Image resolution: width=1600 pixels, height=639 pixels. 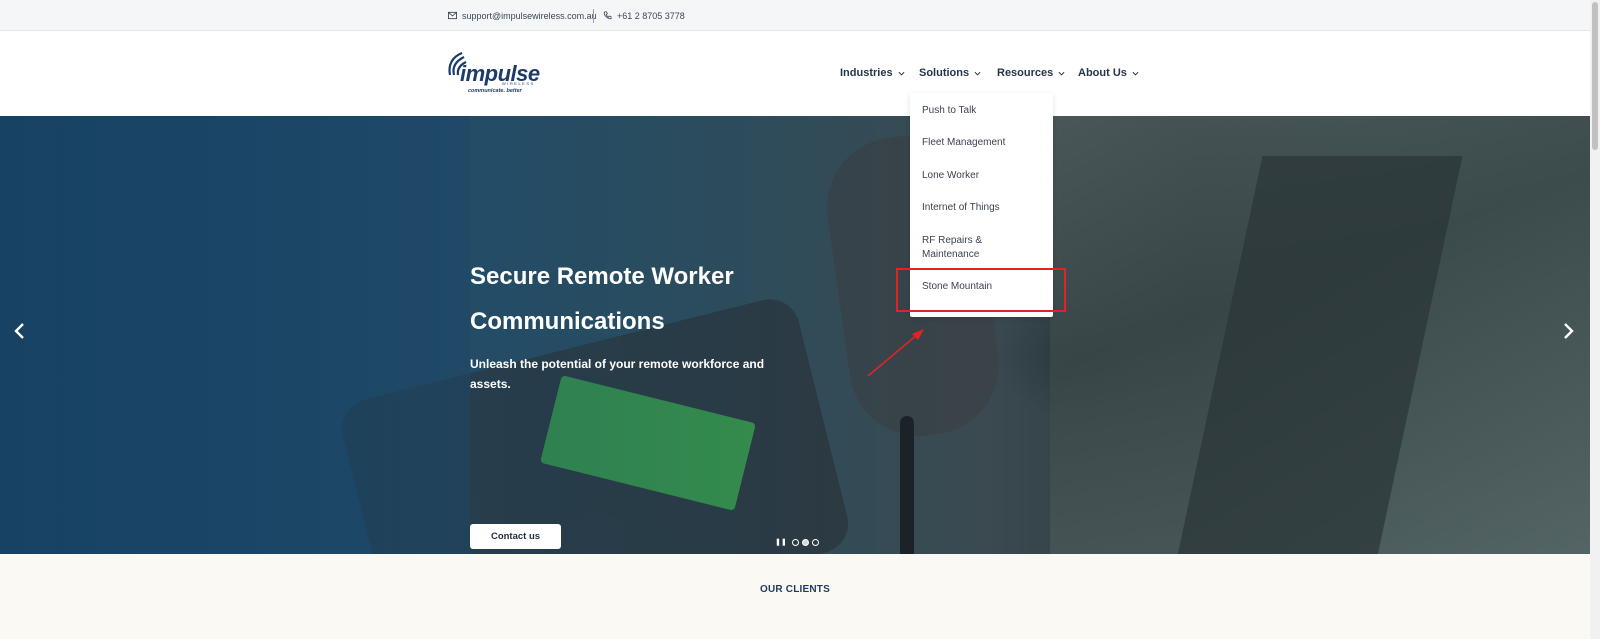 I want to click on nav-about-us: About Us, so click(x=1108, y=73).